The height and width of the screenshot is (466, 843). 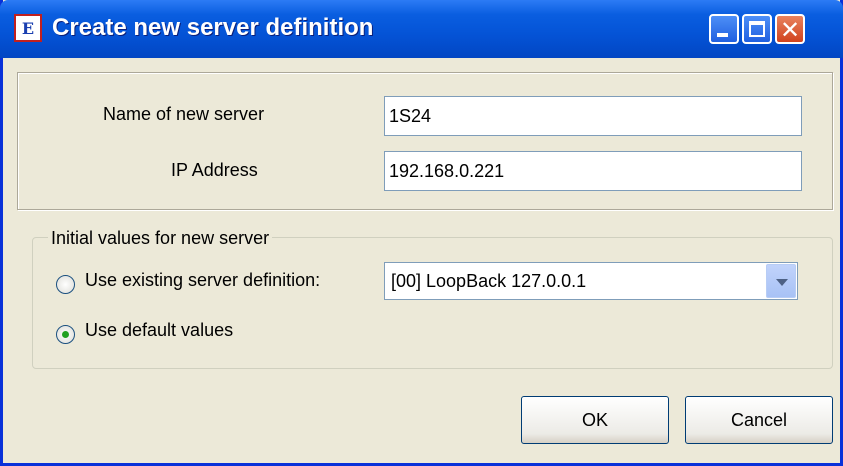 I want to click on server-name-label: Name of new server, so click(x=184, y=114).